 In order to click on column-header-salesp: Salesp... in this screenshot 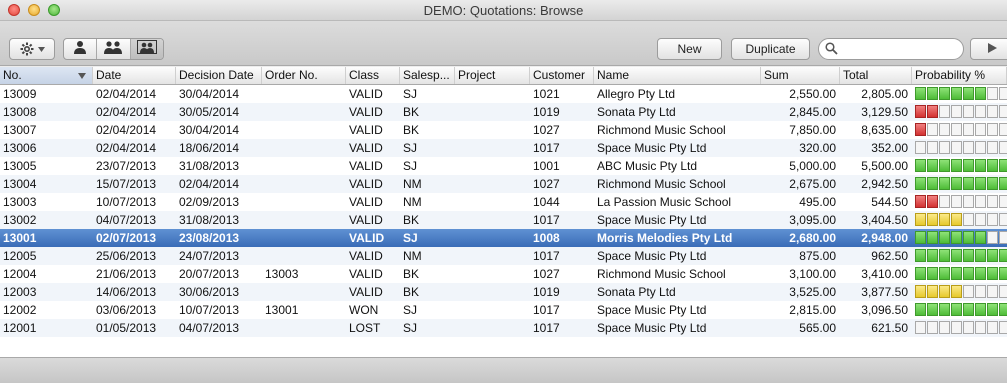, I will do `click(427, 75)`.